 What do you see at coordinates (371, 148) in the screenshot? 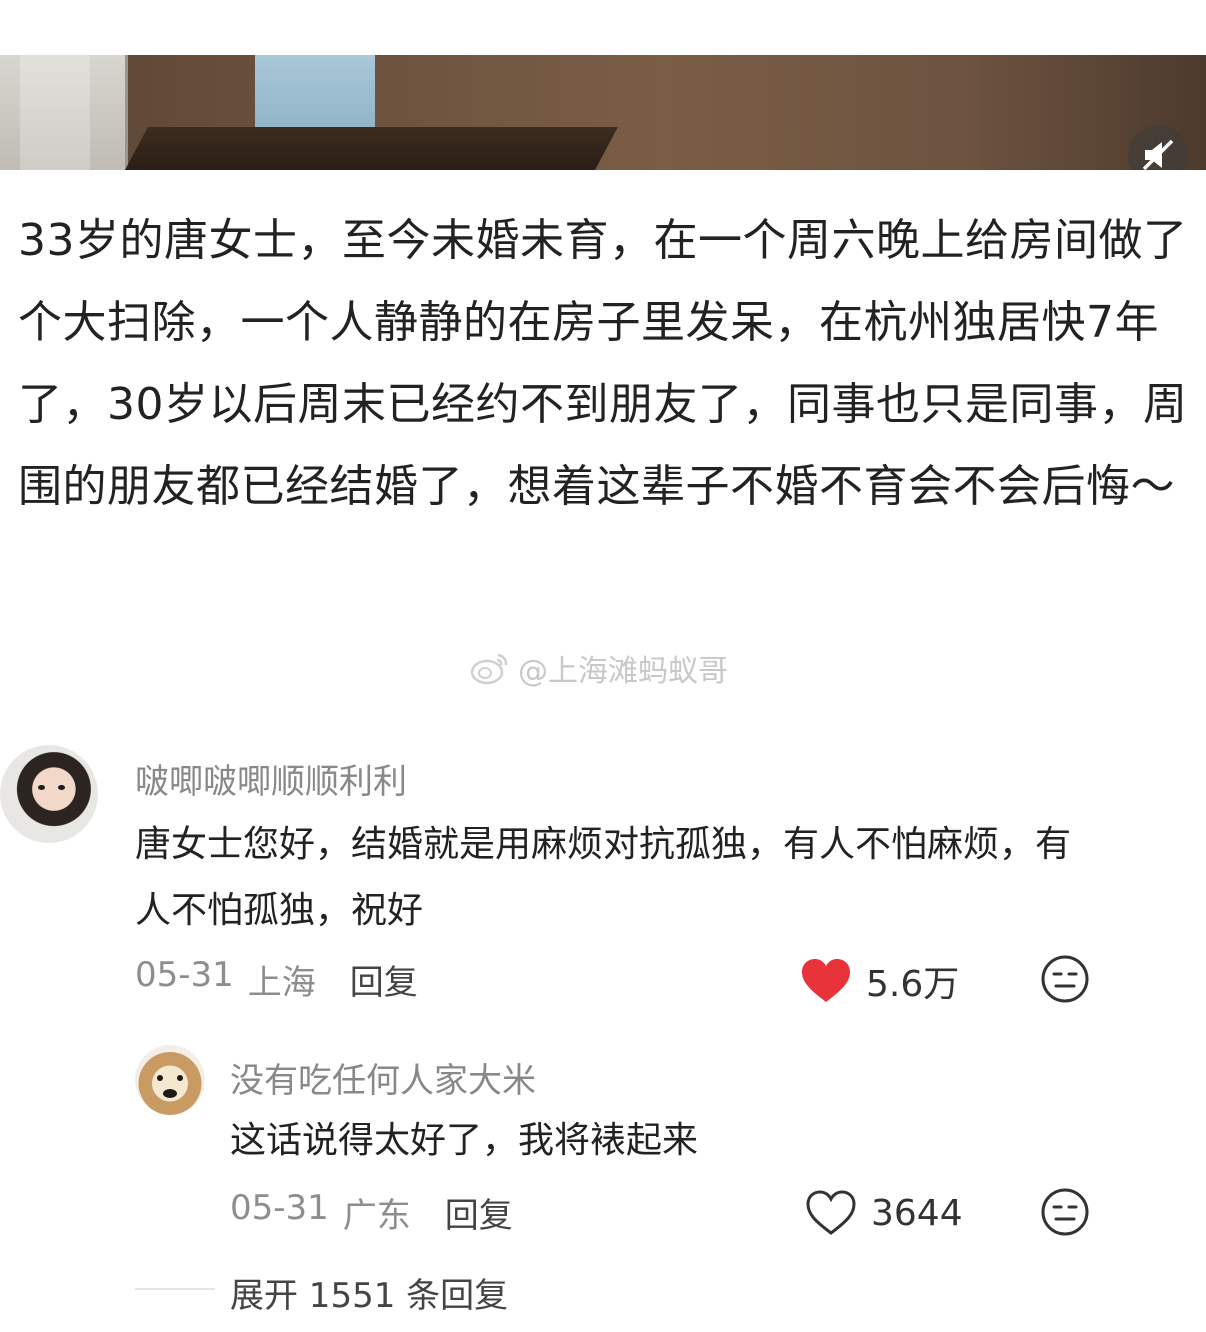
I see `video-scene-table` at bounding box center [371, 148].